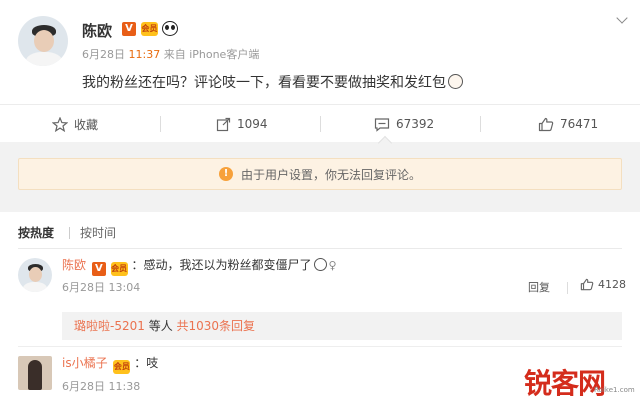 The width and height of the screenshot is (640, 411). I want to click on favorite-label: 收藏, so click(86, 124).